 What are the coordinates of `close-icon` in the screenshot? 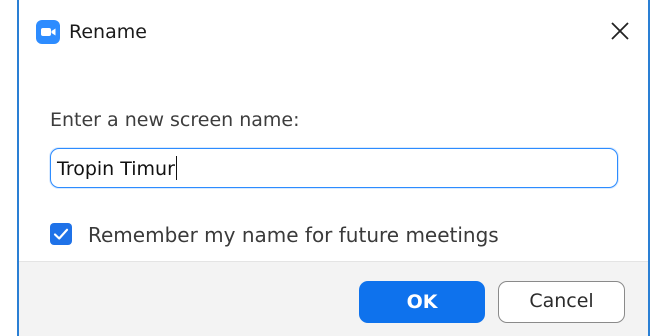 It's located at (620, 31).